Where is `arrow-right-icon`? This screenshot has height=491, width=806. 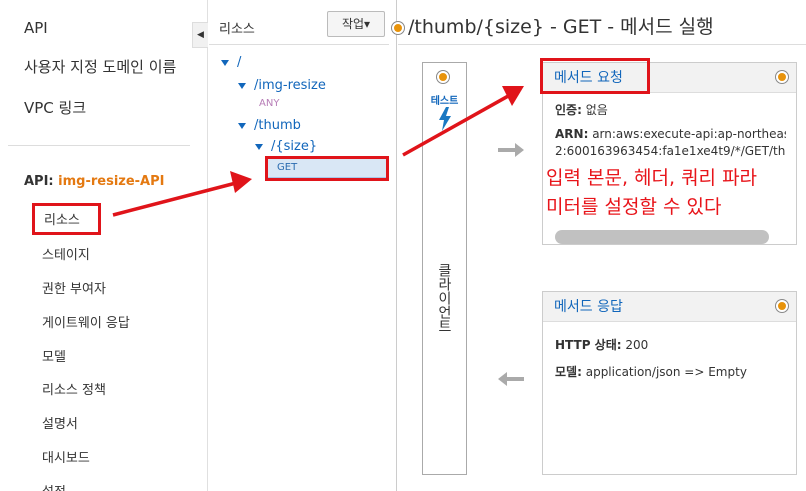
arrow-right-icon is located at coordinates (511, 150).